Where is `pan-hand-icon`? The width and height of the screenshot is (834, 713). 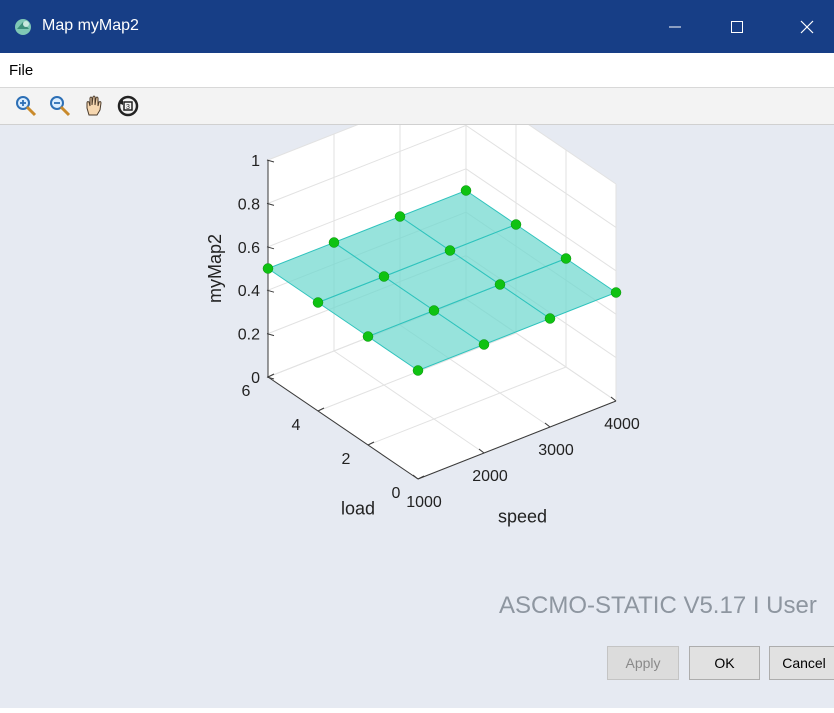 pan-hand-icon is located at coordinates (94, 106).